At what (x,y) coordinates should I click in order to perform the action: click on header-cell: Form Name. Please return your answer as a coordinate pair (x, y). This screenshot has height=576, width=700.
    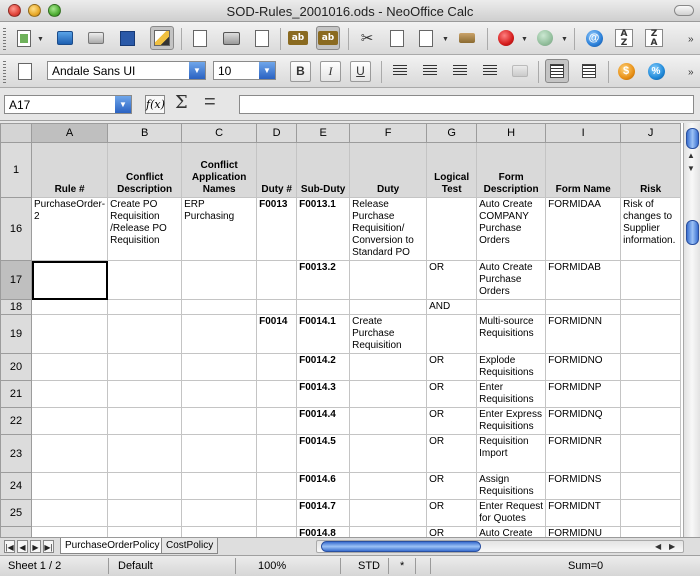
    Looking at the image, I should click on (583, 170).